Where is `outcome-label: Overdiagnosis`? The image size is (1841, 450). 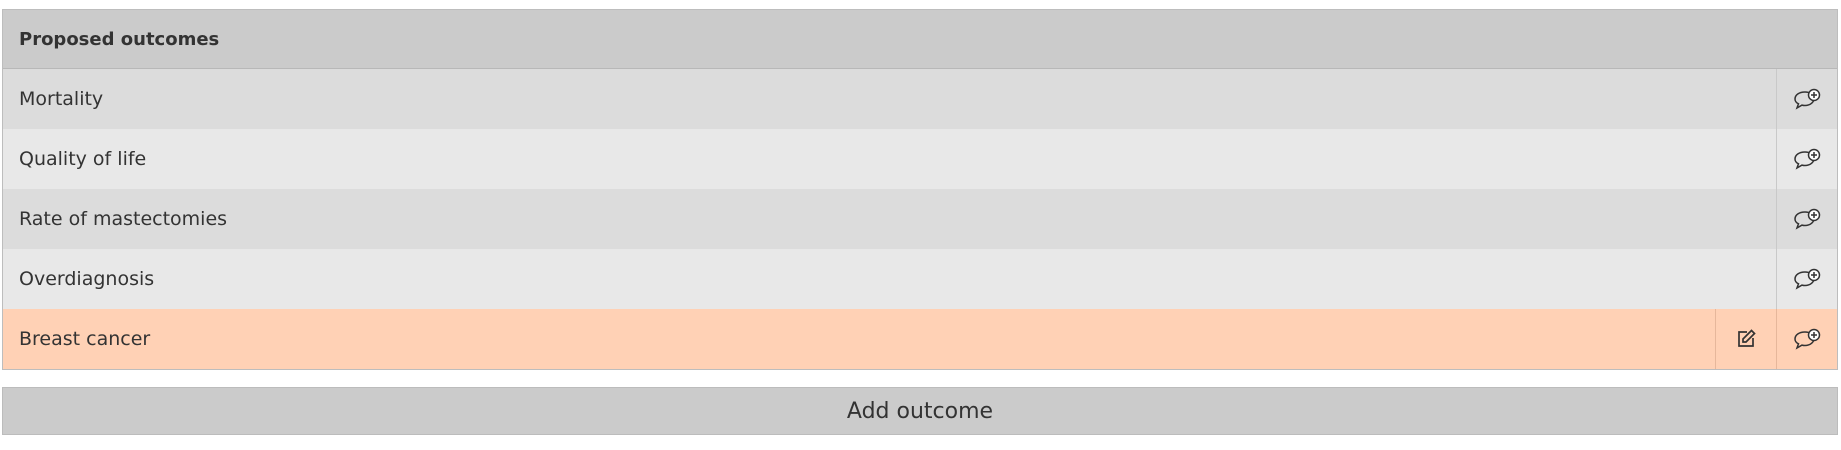
outcome-label: Overdiagnosis is located at coordinates (87, 279).